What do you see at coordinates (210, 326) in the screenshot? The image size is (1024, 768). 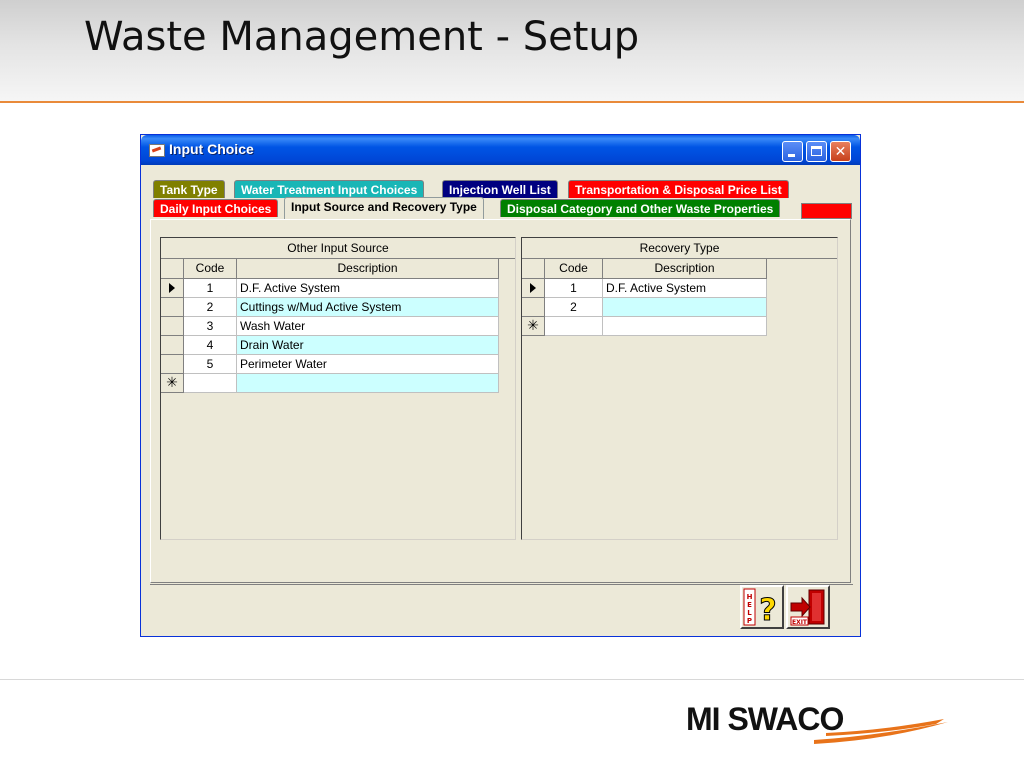 I see `code-cell: 3` at bounding box center [210, 326].